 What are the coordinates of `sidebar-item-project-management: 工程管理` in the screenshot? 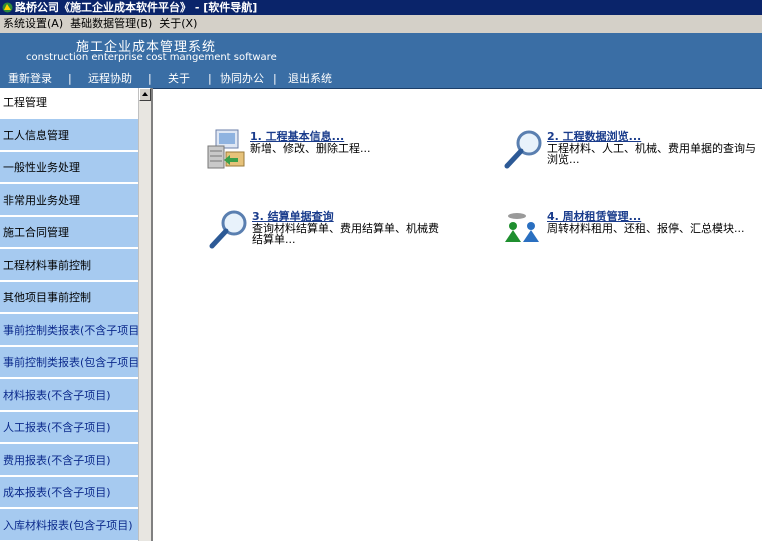 It's located at (69, 103).